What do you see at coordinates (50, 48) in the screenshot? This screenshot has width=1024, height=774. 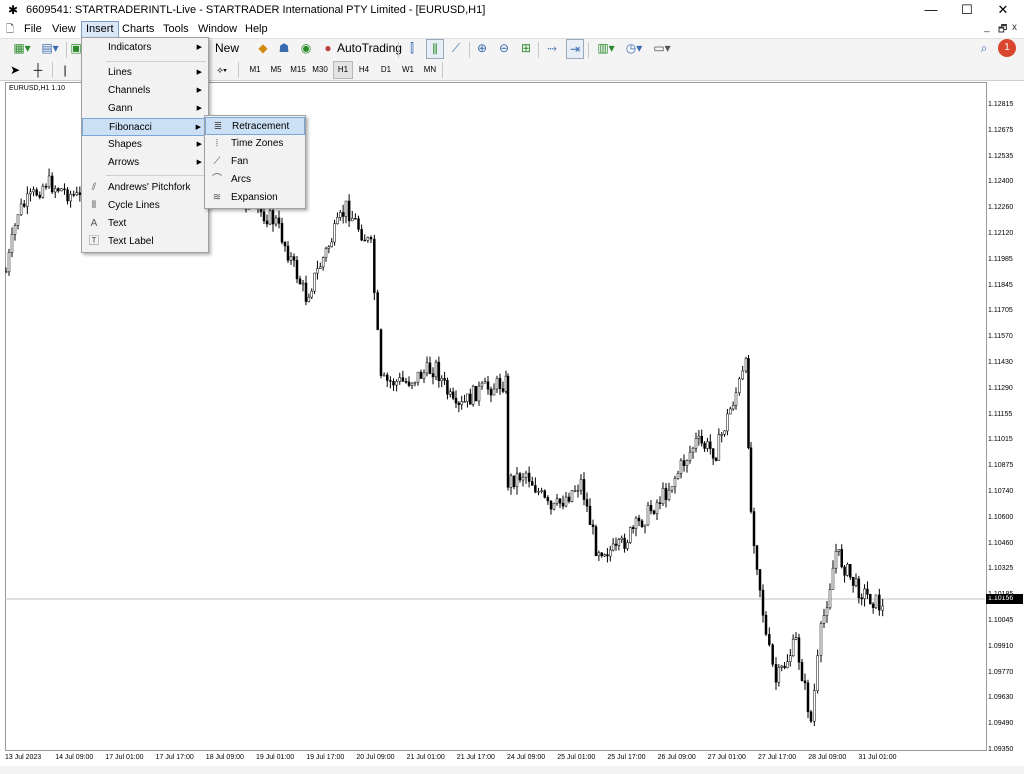 I see `profiles-icon: ▤▾` at bounding box center [50, 48].